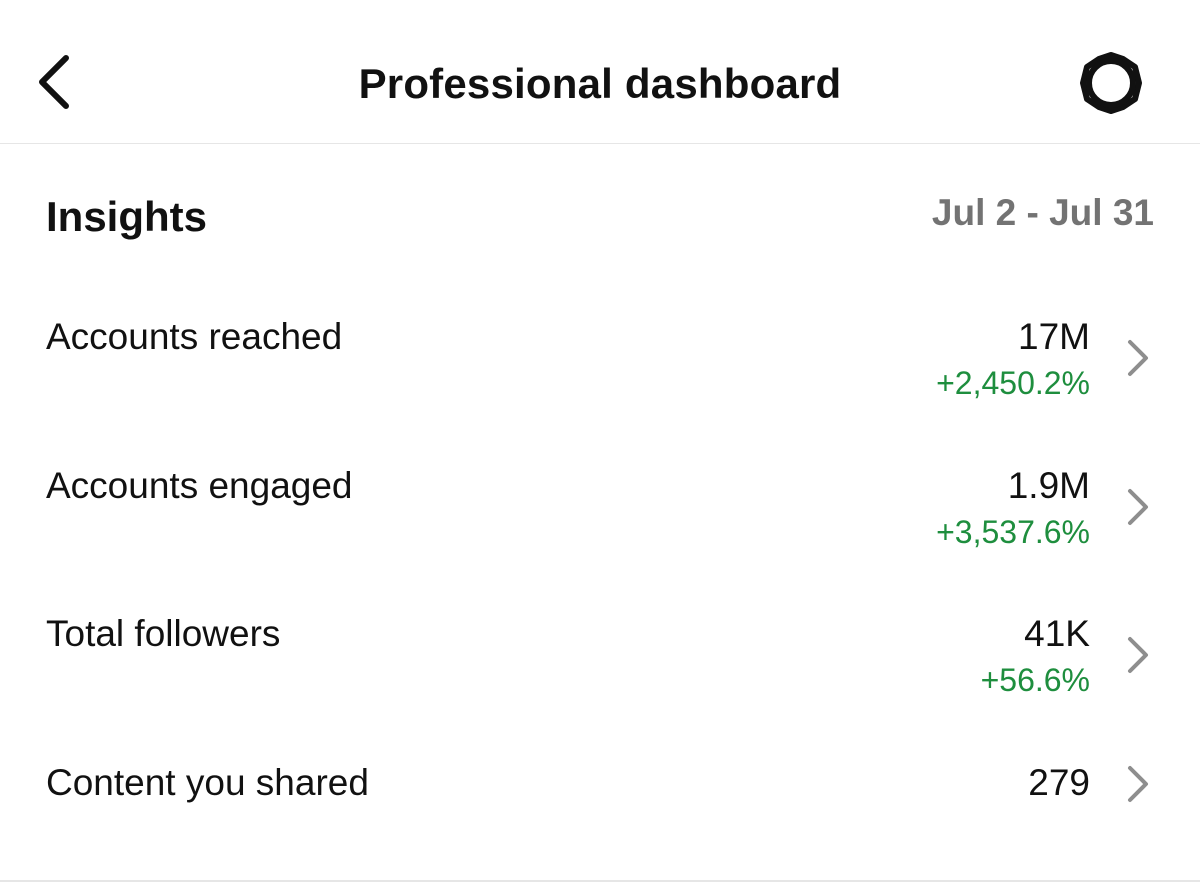  Describe the element at coordinates (600, 881) in the screenshot. I see `divider` at that location.